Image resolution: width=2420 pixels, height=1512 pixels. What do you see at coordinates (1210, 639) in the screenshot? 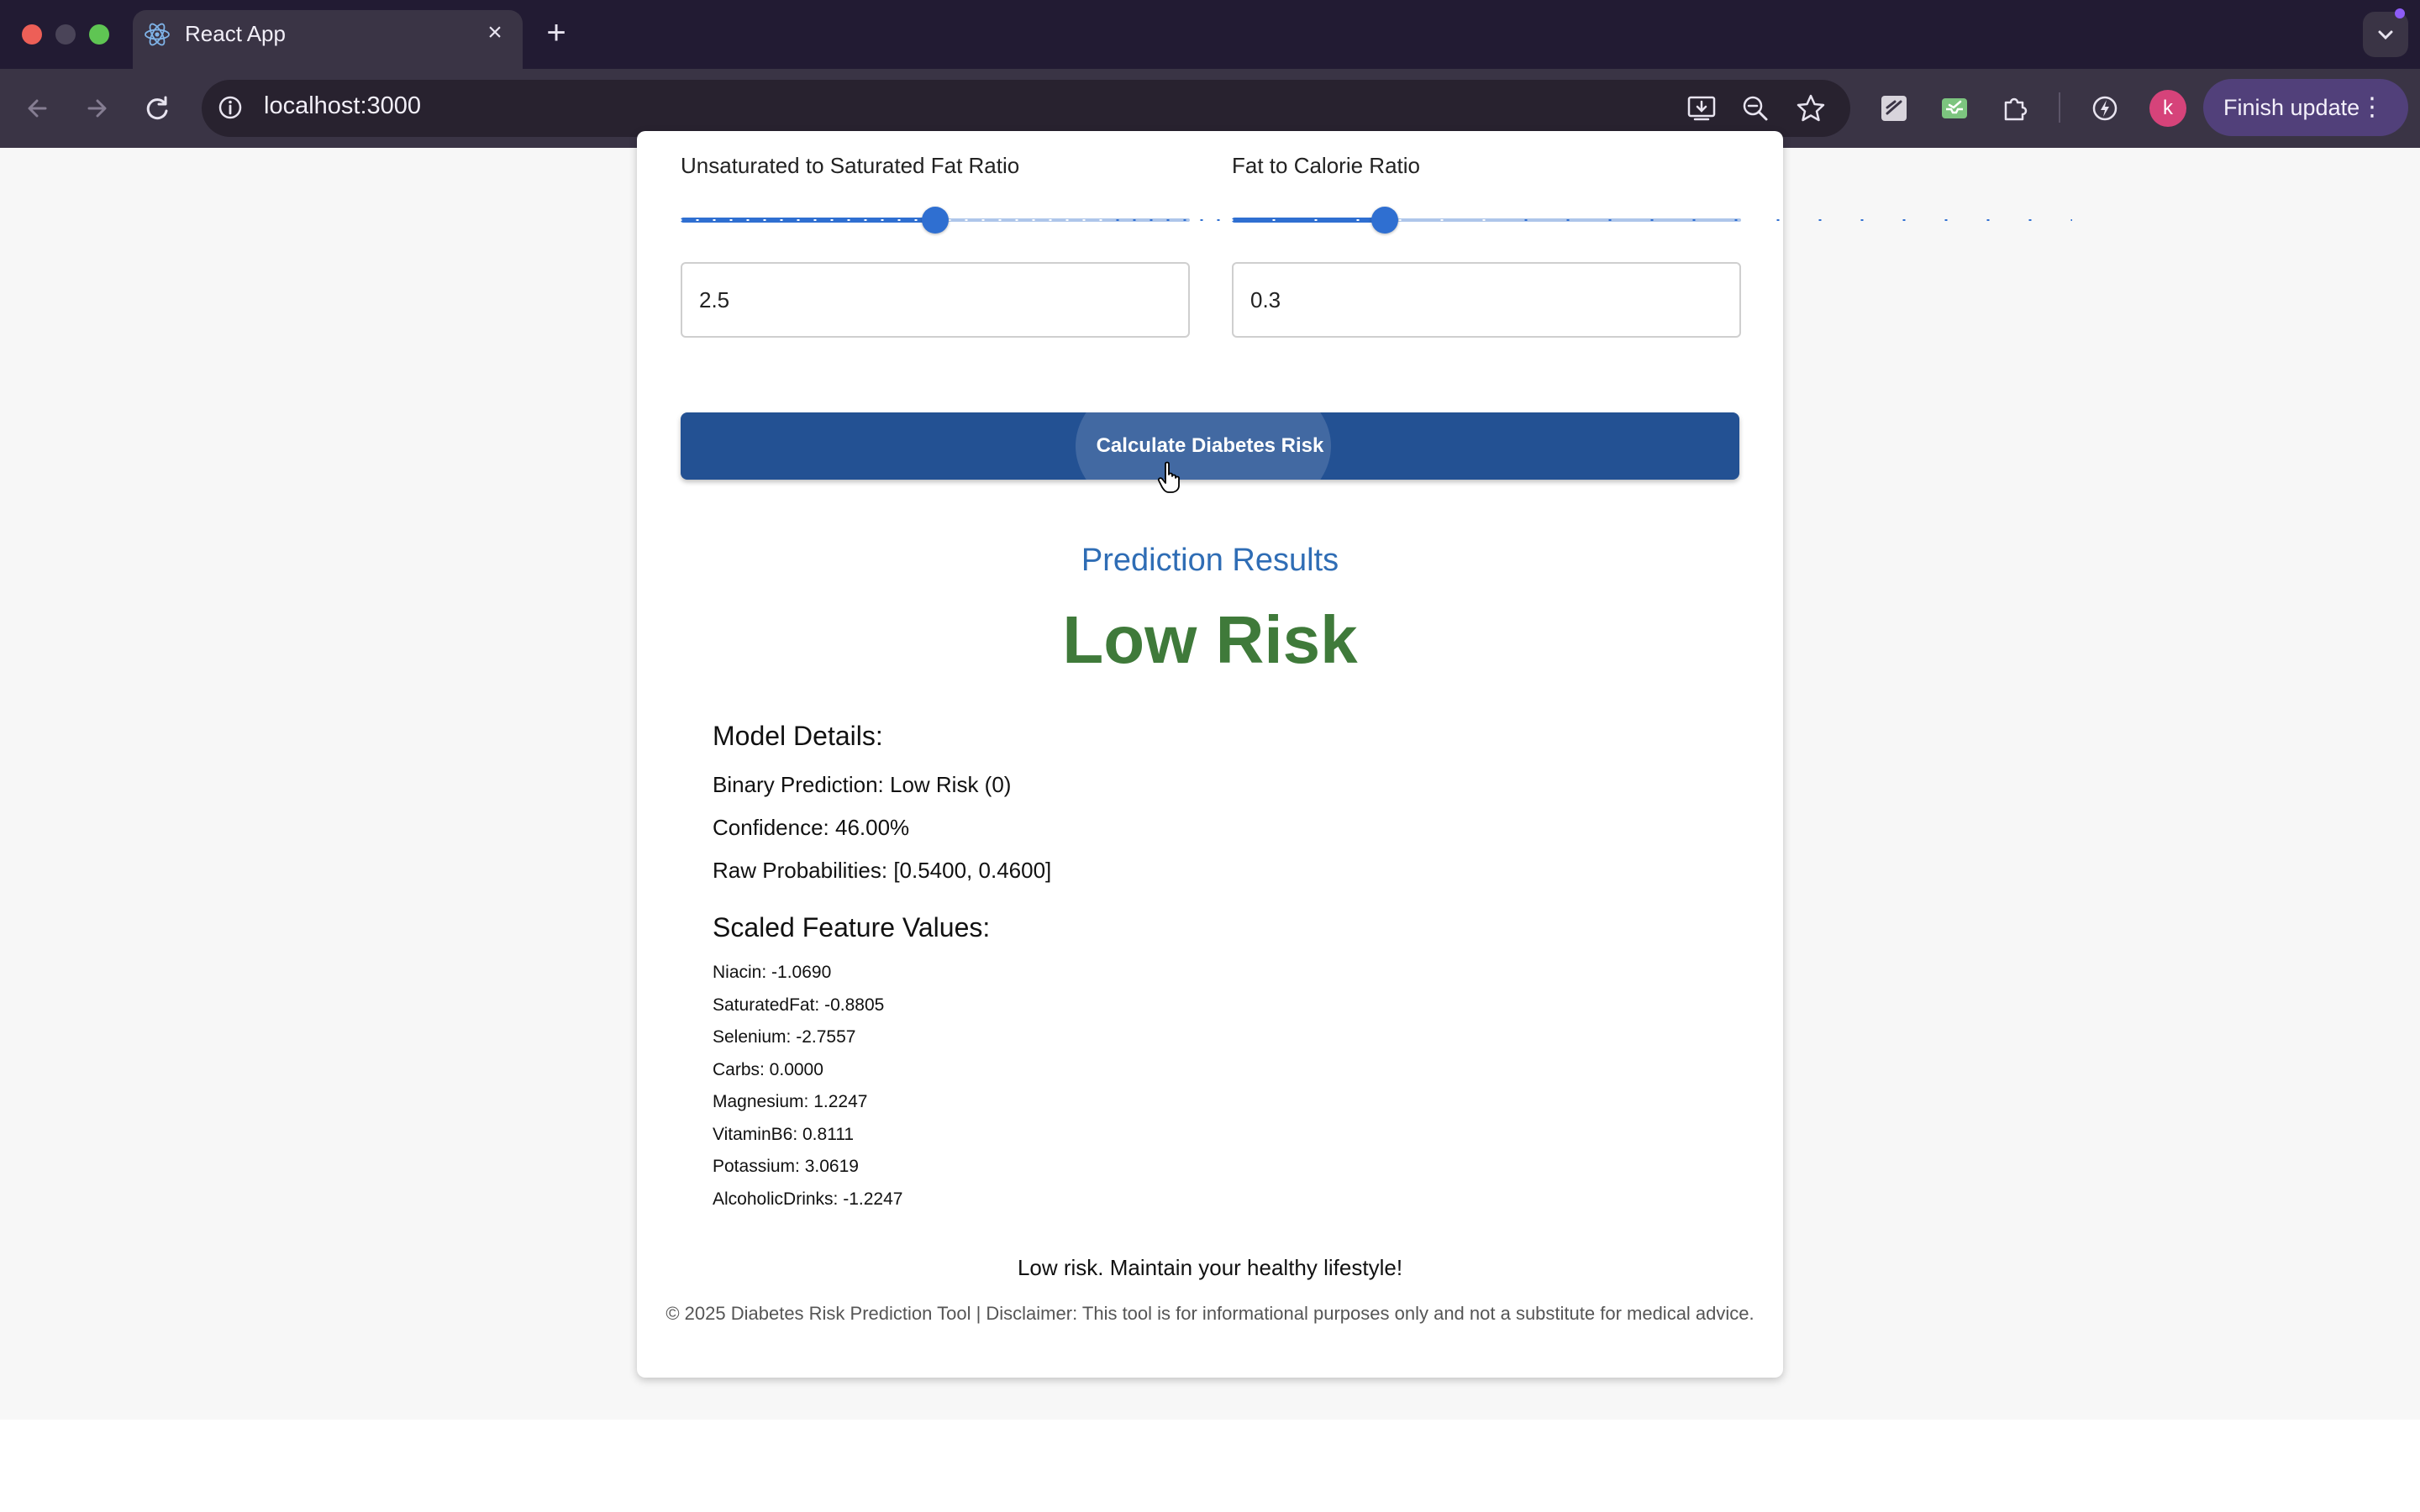
I see `risk-level: Low Risk` at bounding box center [1210, 639].